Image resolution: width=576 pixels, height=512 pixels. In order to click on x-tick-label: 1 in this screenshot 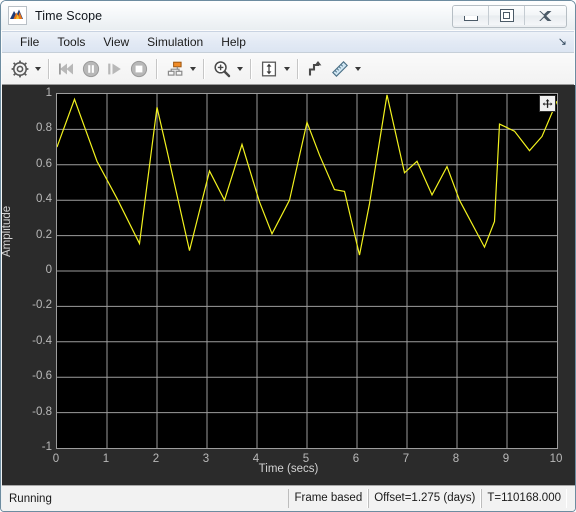, I will do `click(106, 459)`.